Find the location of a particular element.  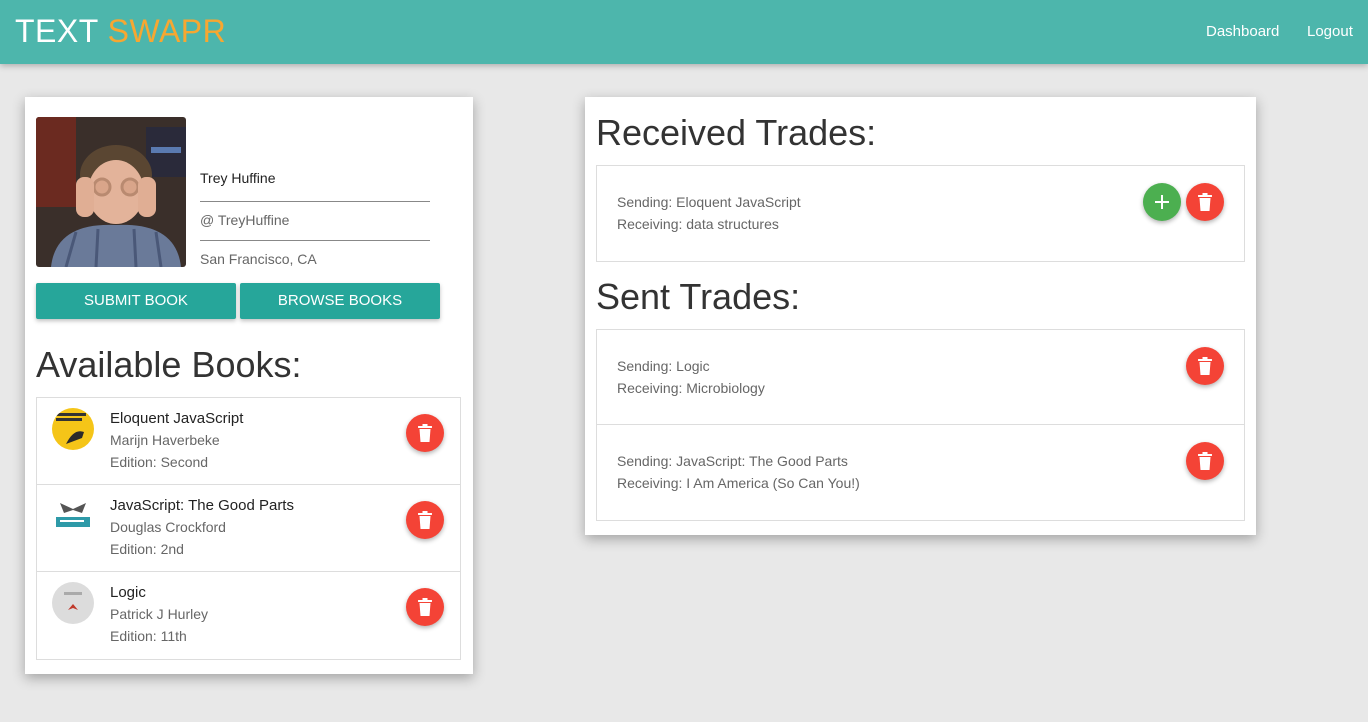

book-author: Douglas Crockford is located at coordinates (168, 527).